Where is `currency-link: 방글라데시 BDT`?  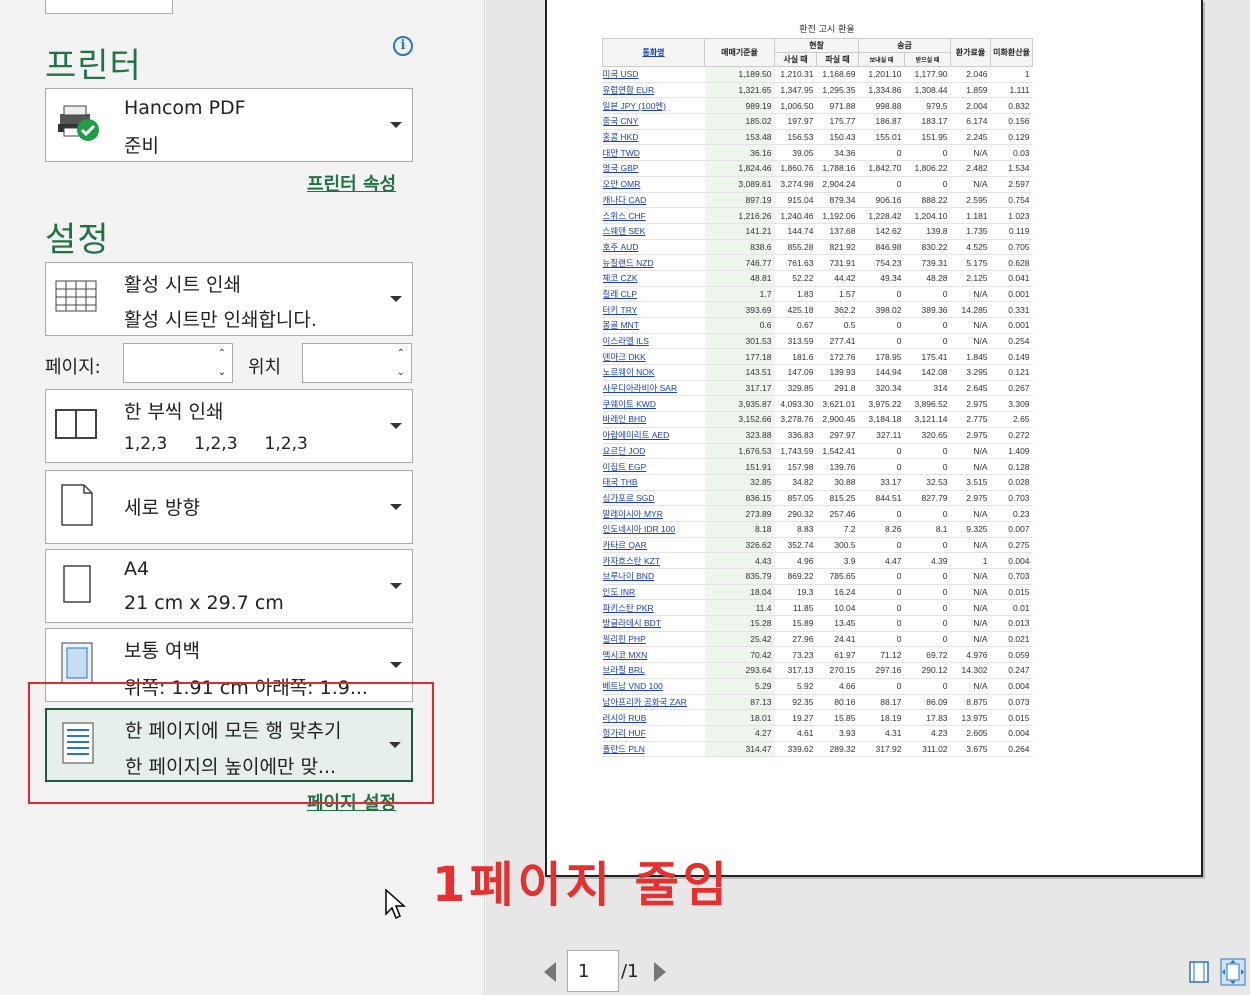
currency-link: 방글라데시 BDT is located at coordinates (653, 623).